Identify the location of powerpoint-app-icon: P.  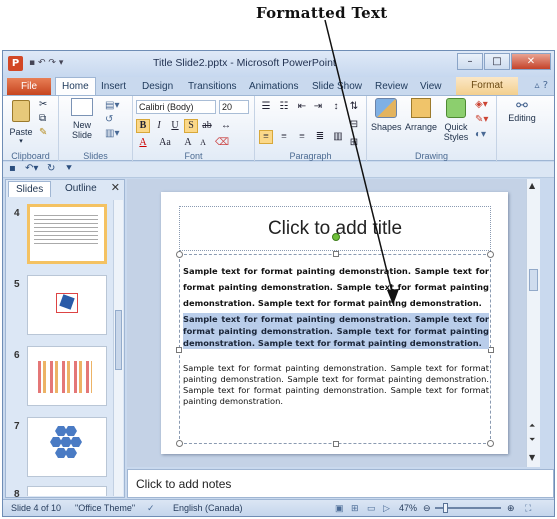
(15, 63).